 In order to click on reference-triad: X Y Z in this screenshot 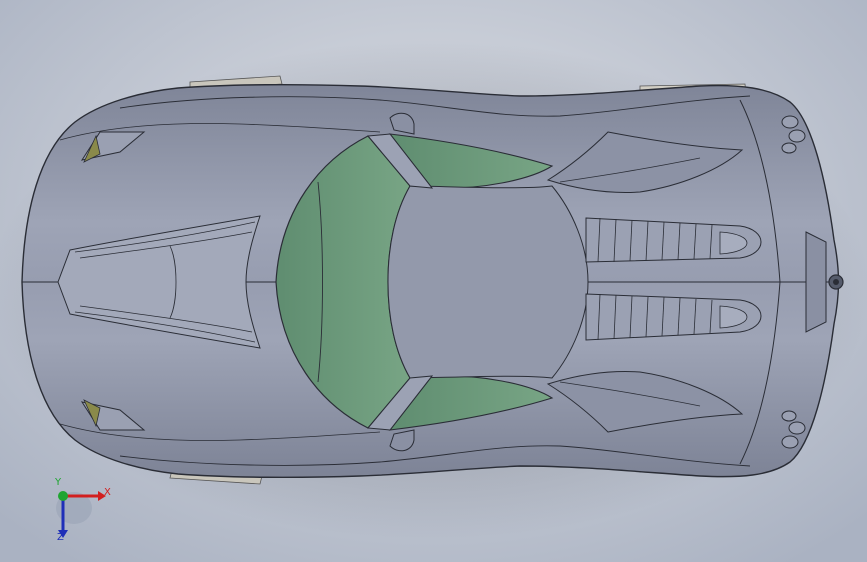, I will do `click(83, 513)`.